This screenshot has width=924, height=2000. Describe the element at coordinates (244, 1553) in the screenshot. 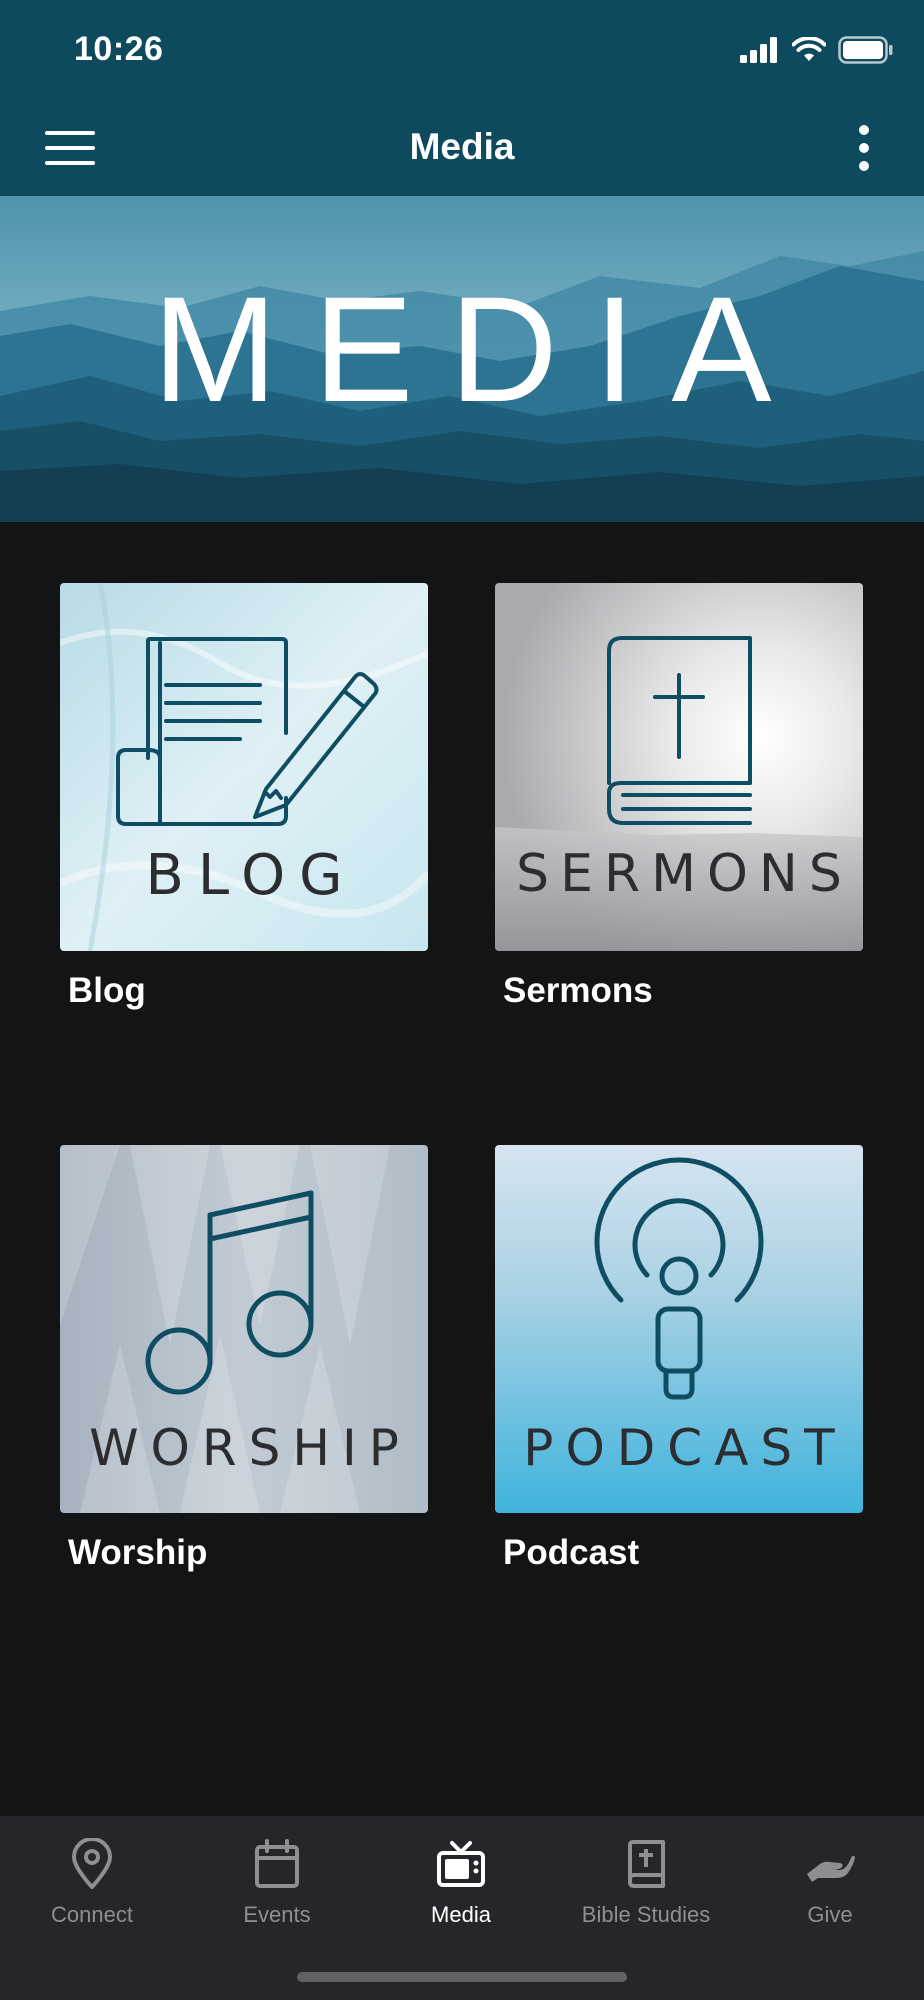

I see `worship-label: Worship` at that location.